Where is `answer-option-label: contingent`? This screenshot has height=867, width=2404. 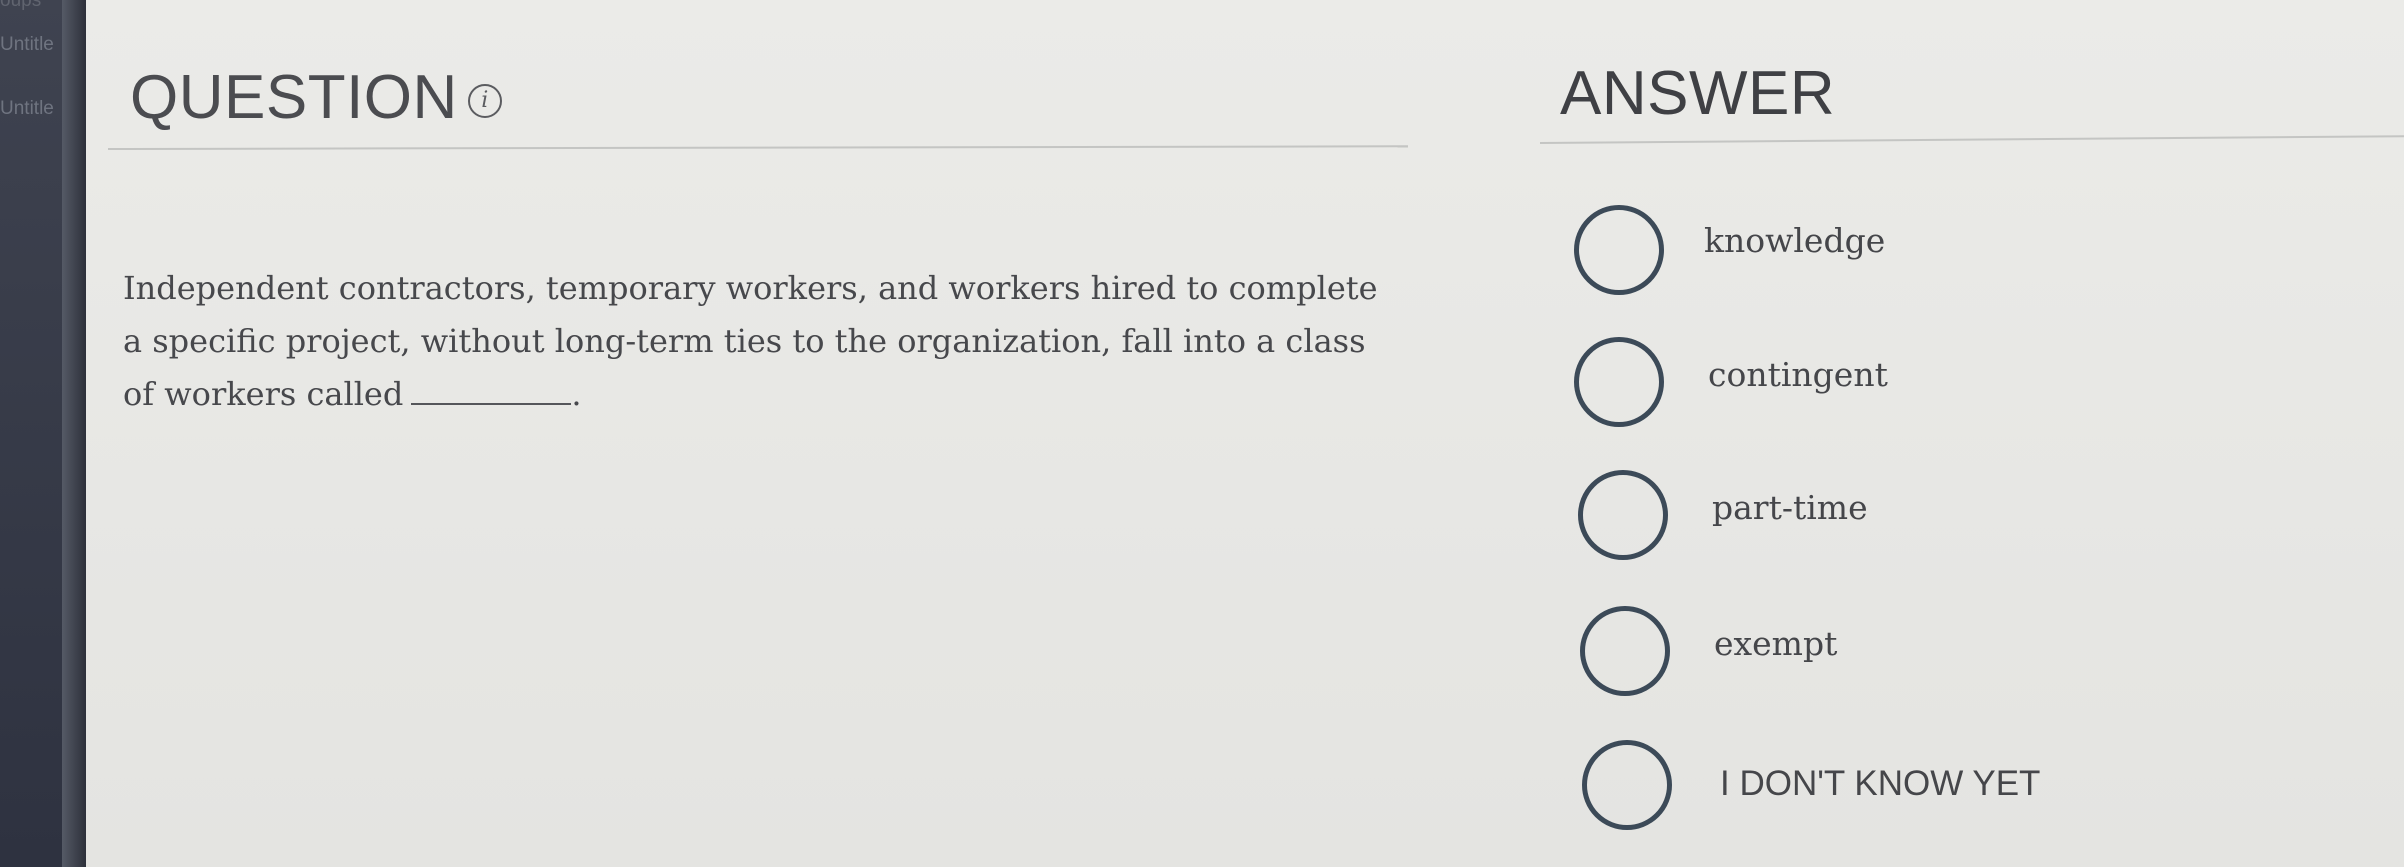 answer-option-label: contingent is located at coordinates (1798, 374).